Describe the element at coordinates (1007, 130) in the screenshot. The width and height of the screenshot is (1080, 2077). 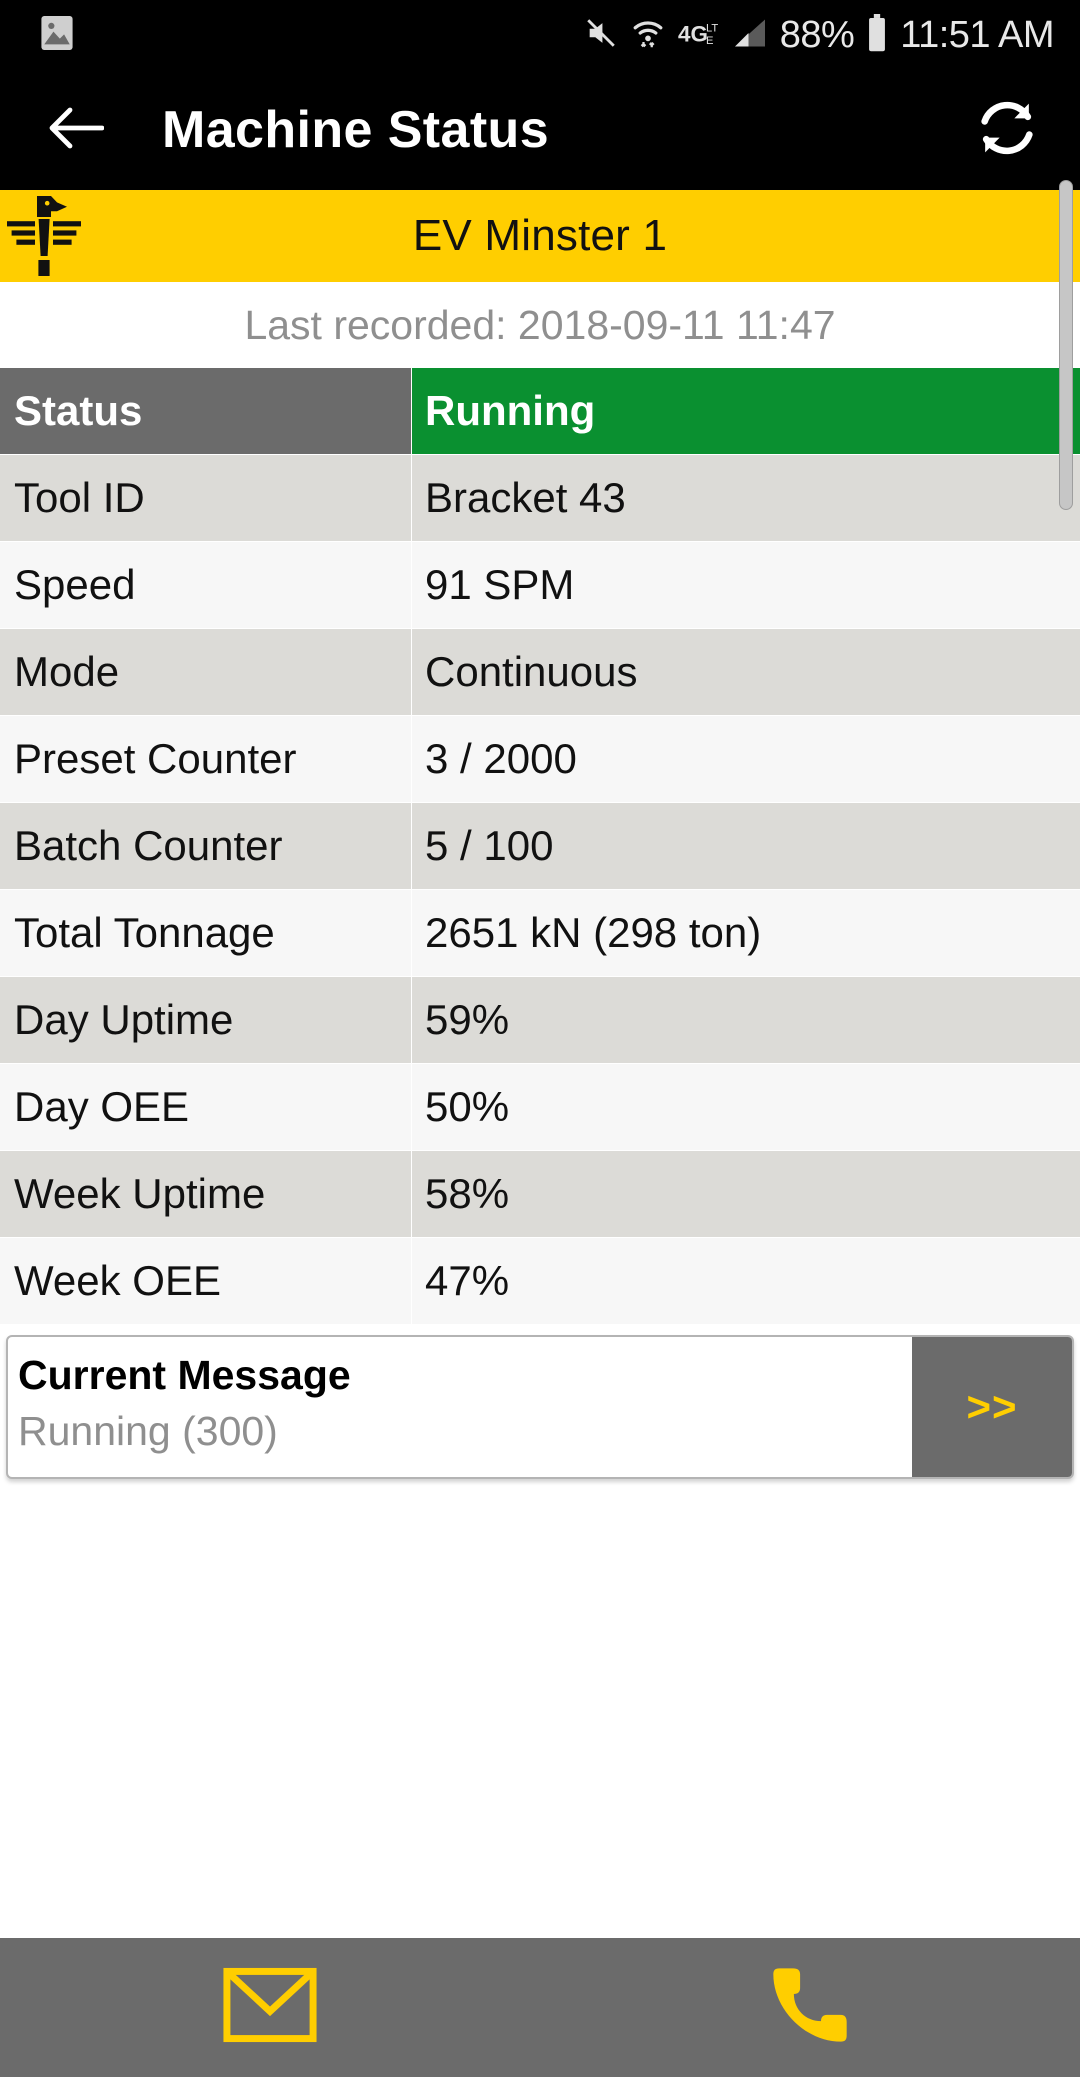
I see `refresh-button` at that location.